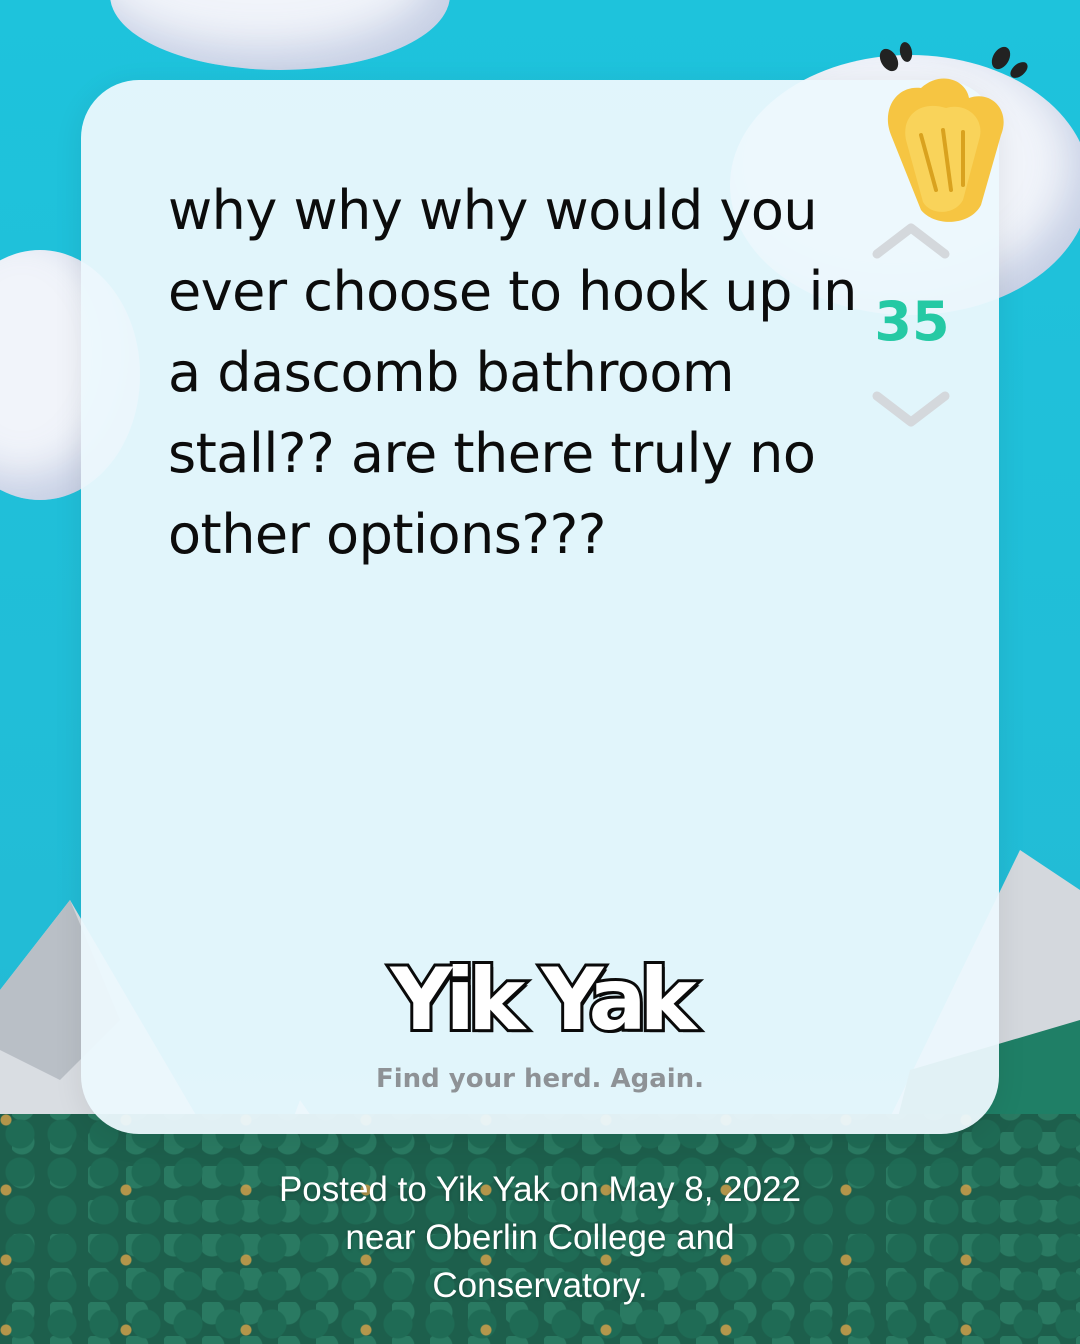  I want to click on chevron-up-icon, so click(911, 240).